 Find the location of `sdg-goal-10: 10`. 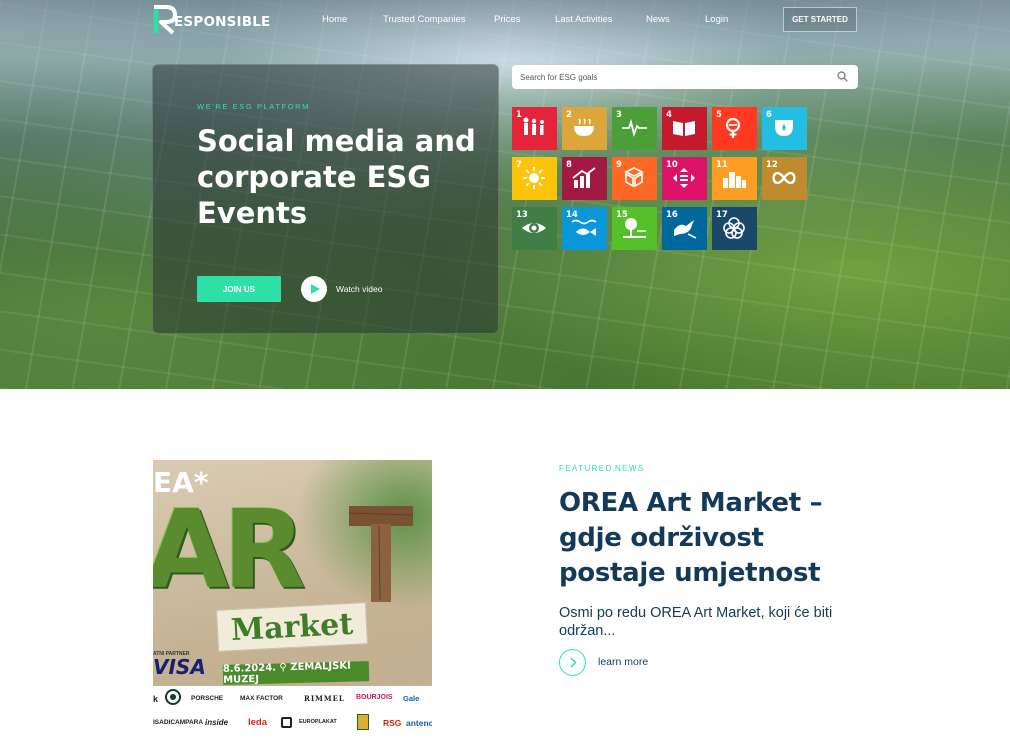

sdg-goal-10: 10 is located at coordinates (684, 178).